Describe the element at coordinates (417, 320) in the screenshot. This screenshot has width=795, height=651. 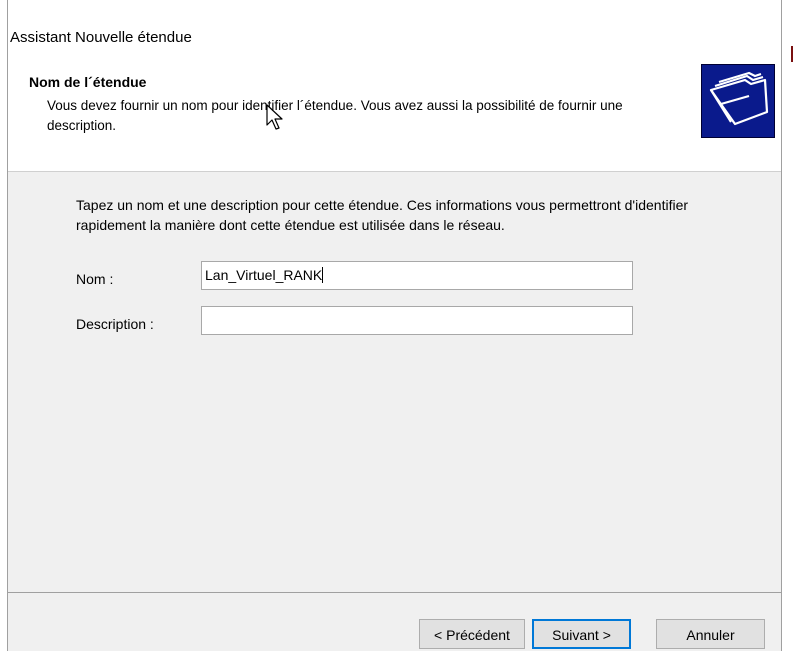
I see `description-input` at that location.